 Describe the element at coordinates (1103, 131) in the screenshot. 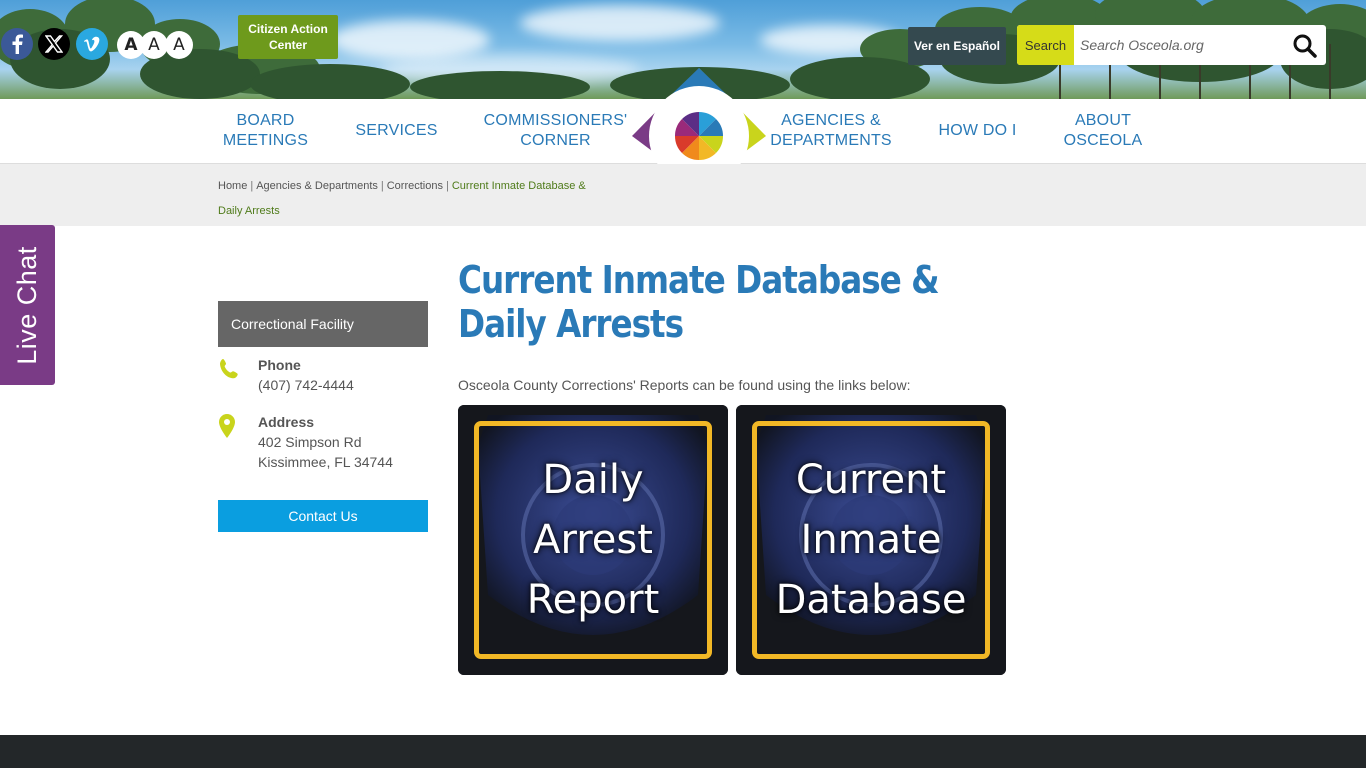

I see `nav-about-osceola: ABOUT OSCEOLA` at that location.